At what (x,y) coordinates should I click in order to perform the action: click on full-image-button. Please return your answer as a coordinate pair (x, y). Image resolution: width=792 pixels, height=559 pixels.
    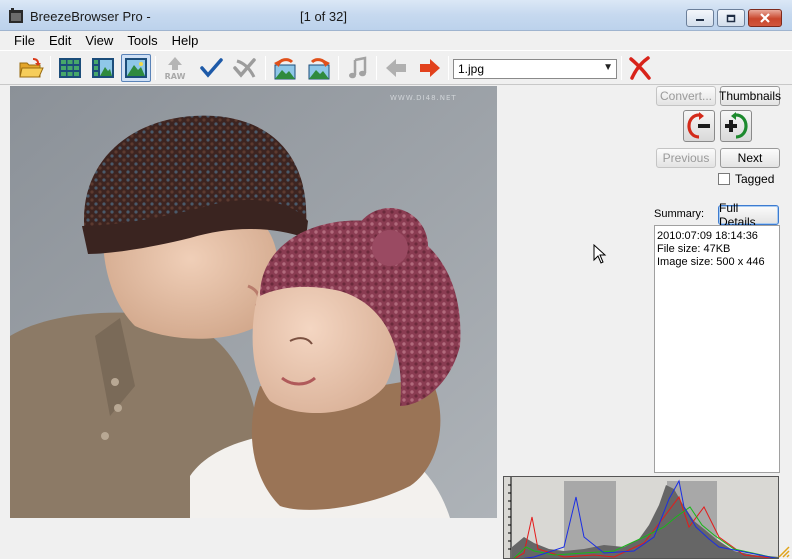
    Looking at the image, I should click on (136, 68).